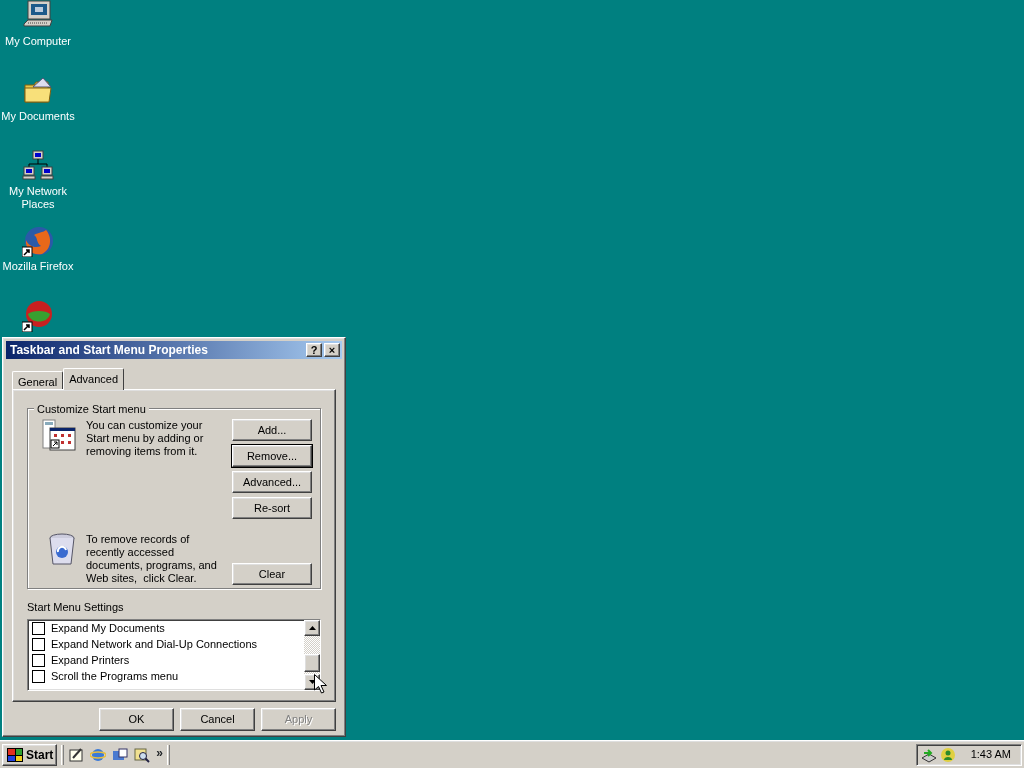  Describe the element at coordinates (30, 754) in the screenshot. I see `start-button: Start` at that location.